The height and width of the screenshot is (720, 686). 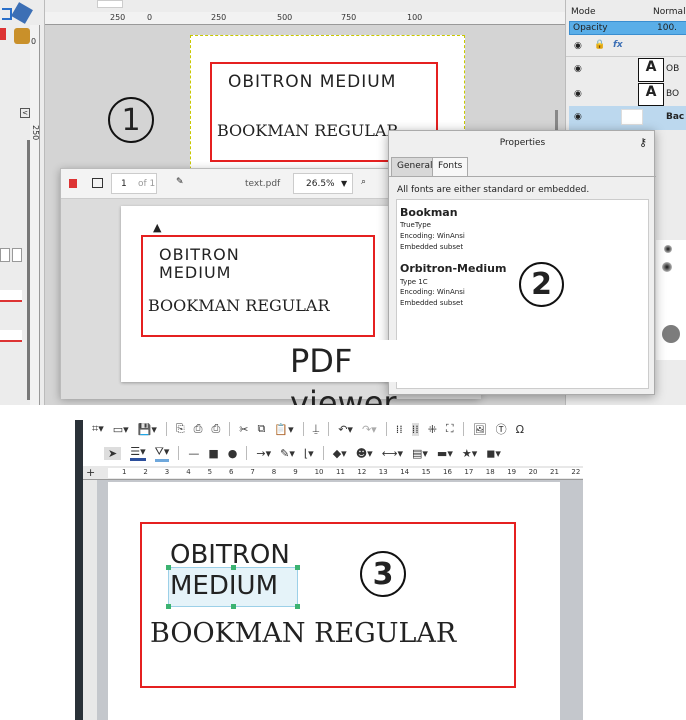 What do you see at coordinates (110, 4) in the screenshot?
I see `image-thumbnail` at bounding box center [110, 4].